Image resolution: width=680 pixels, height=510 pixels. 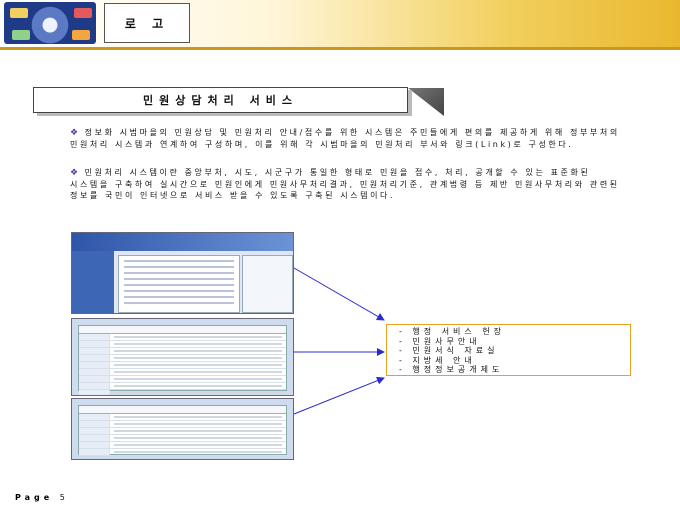 What do you see at coordinates (452, 331) in the screenshot?
I see `service-item: - 행정 서비스 헌장` at bounding box center [452, 331].